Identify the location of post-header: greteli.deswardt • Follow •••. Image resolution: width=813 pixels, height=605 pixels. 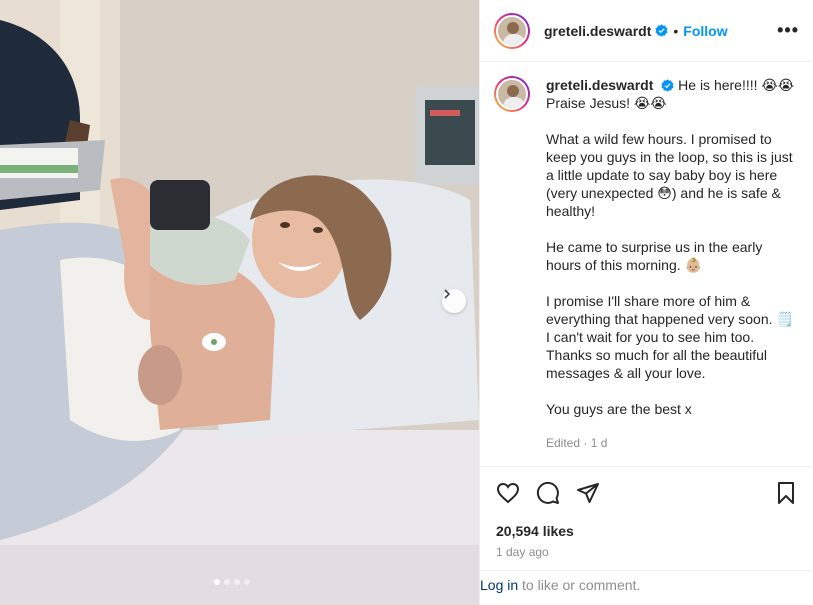
(646, 31).